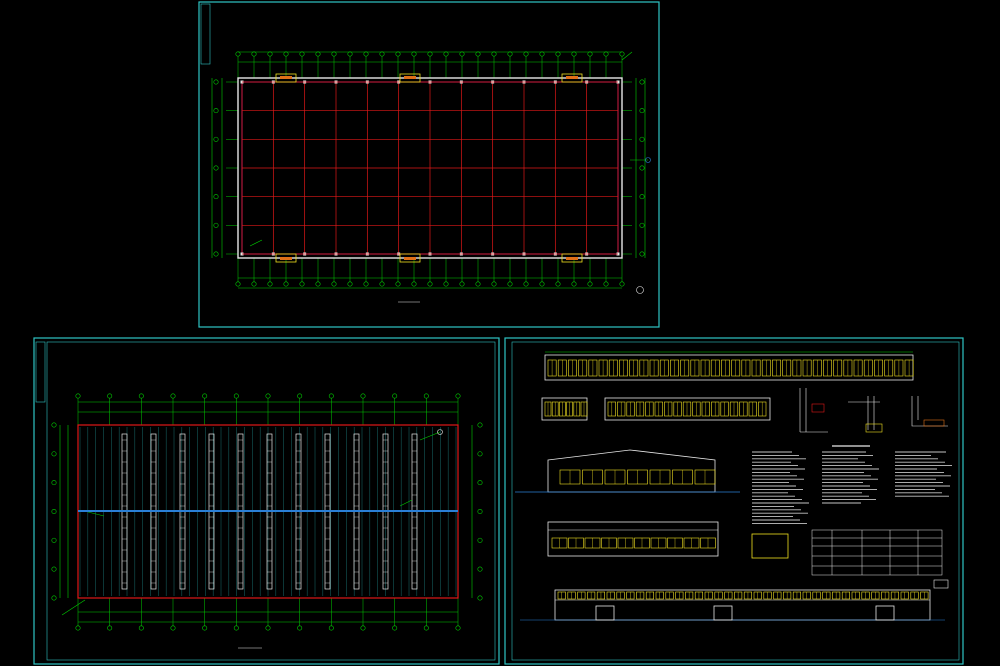 The image size is (1000, 666). Describe the element at coordinates (633, 539) in the screenshot. I see `elevation-front` at that location.